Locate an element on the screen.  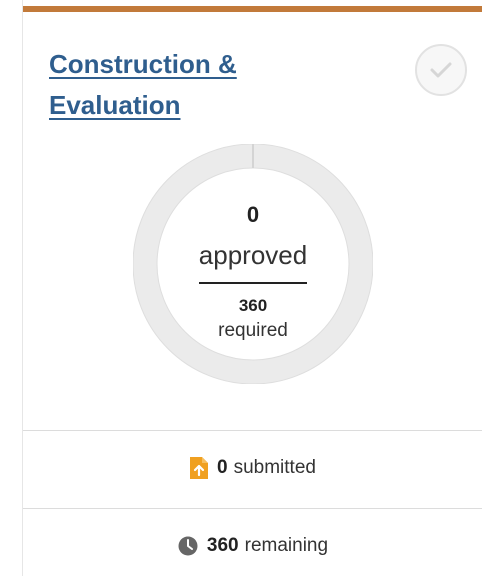
remaining-stat: 360 remaining is located at coordinates (252, 546).